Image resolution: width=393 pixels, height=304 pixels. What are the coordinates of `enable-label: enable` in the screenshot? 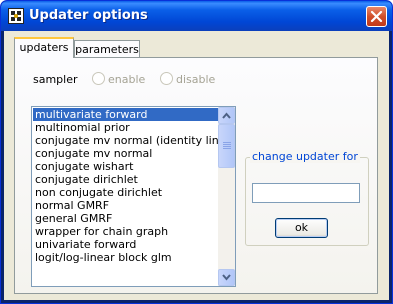 It's located at (127, 79).